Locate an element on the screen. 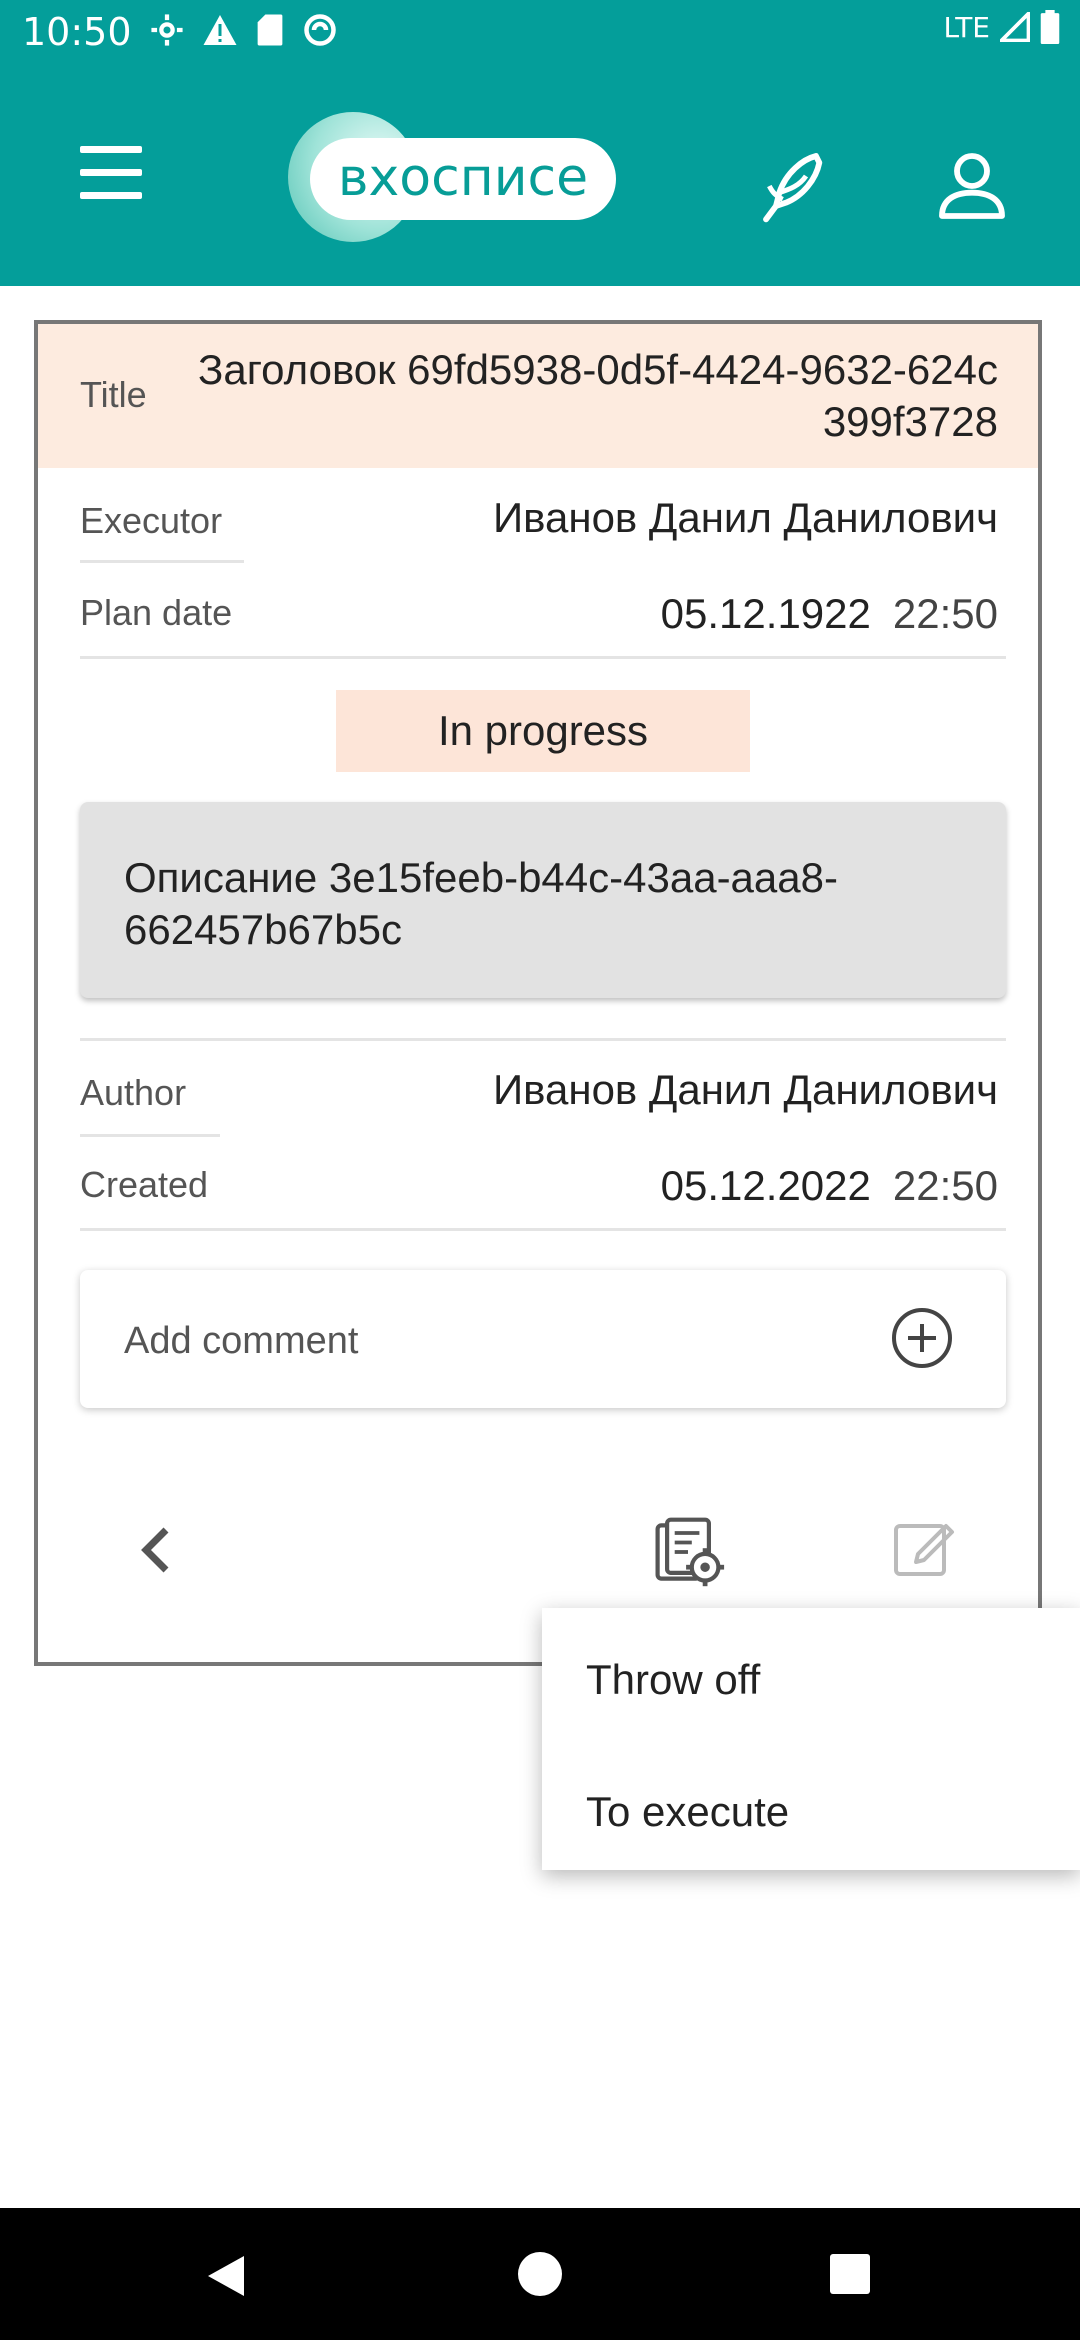  plan-time: 22:50 is located at coordinates (945, 613).